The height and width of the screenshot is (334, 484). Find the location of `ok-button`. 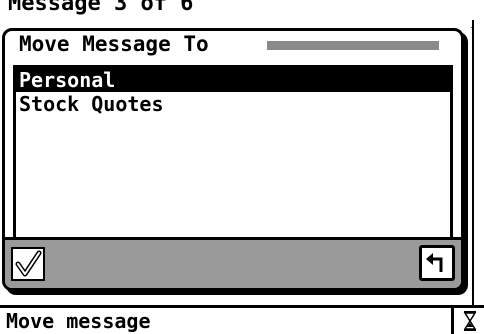

ok-button is located at coordinates (28, 264).